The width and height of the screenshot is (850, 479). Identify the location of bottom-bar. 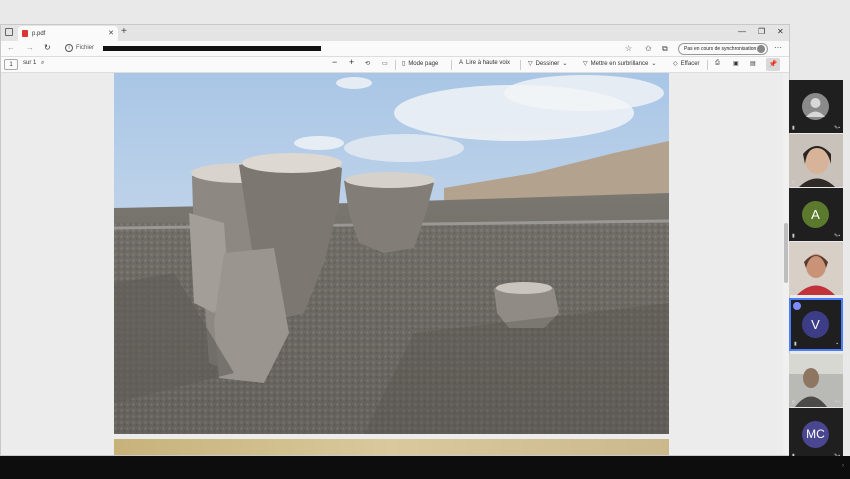
(425, 467).